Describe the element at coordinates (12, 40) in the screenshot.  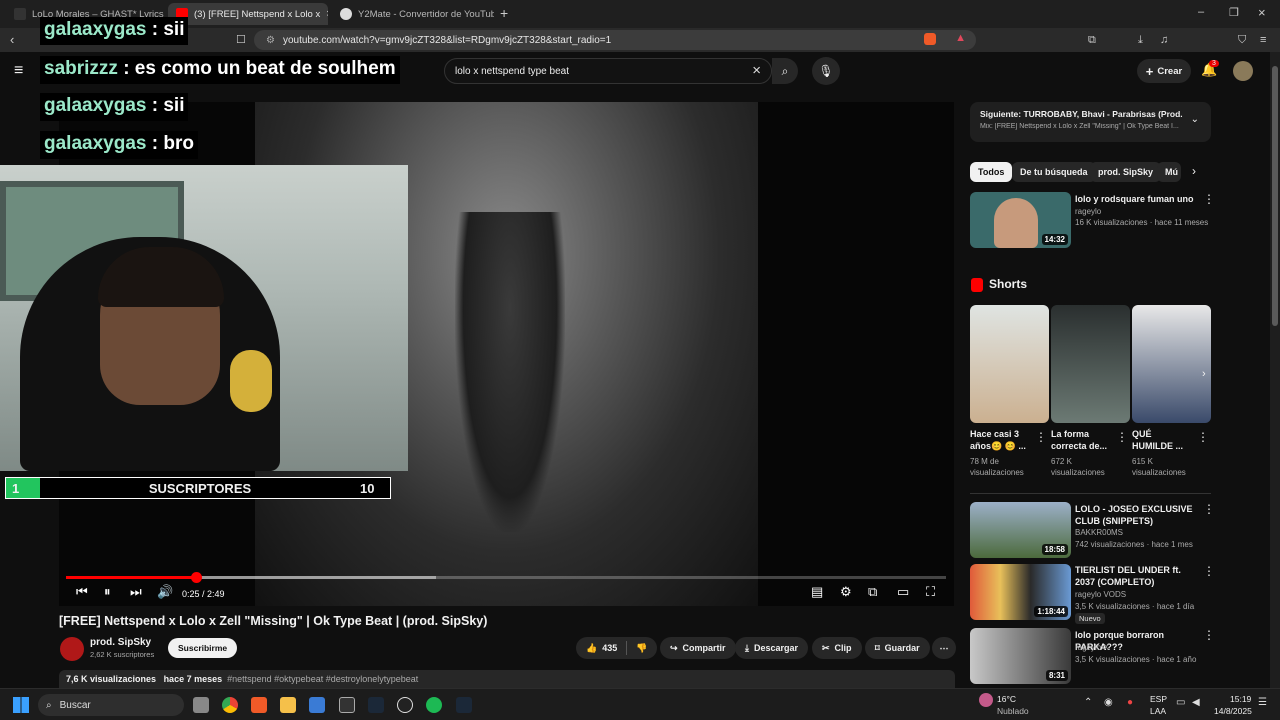
I see `back-icon: ‹` at that location.